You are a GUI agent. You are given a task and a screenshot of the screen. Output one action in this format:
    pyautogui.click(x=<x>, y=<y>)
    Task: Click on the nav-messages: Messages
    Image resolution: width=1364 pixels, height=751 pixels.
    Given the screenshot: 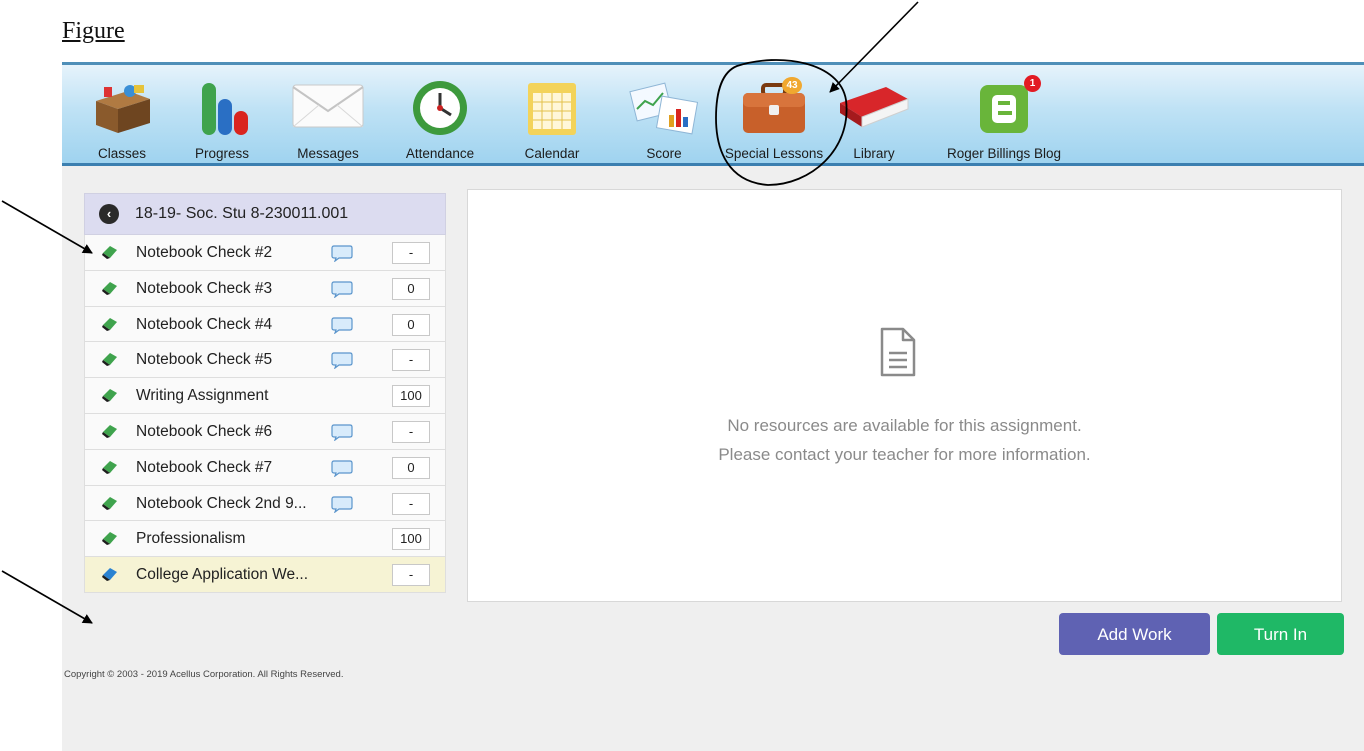 What is the action you would take?
    pyautogui.click(x=328, y=118)
    